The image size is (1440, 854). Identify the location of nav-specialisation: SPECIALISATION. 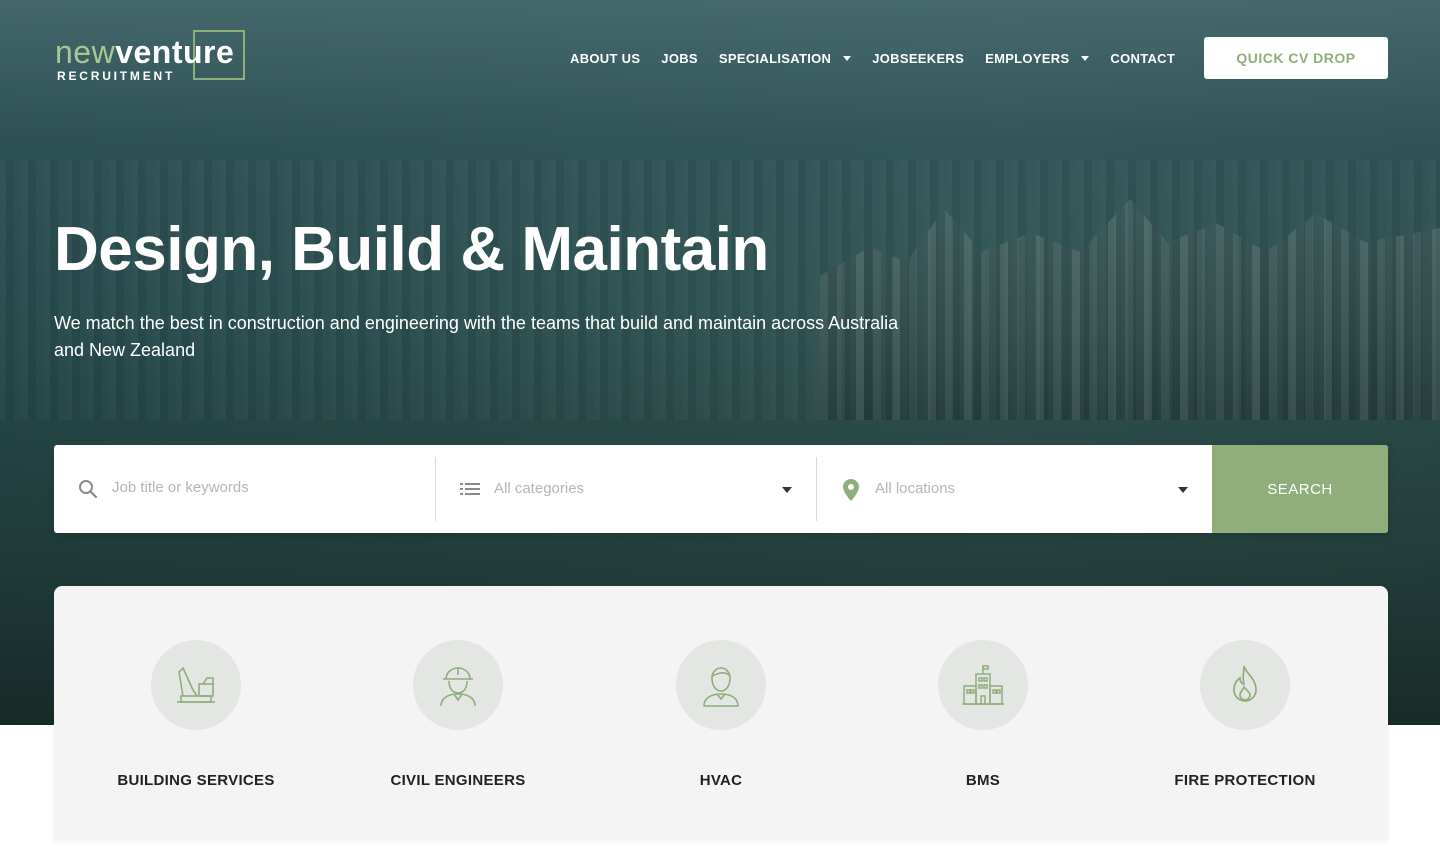
(785, 58).